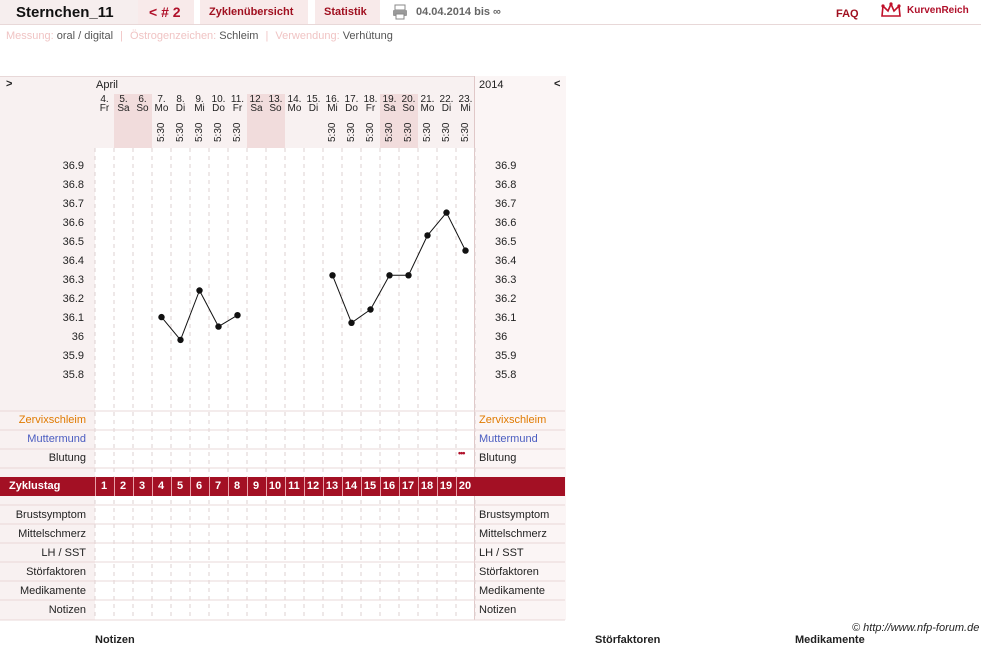  Describe the element at coordinates (218, 486) in the screenshot. I see `zyklustag-number: 7` at that location.